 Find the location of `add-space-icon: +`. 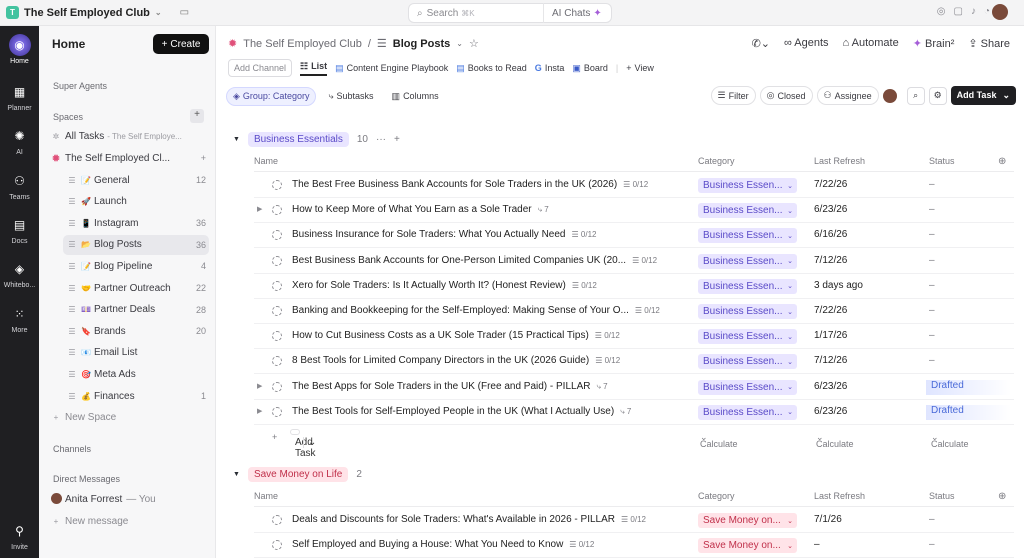

add-space-icon: + is located at coordinates (197, 116).